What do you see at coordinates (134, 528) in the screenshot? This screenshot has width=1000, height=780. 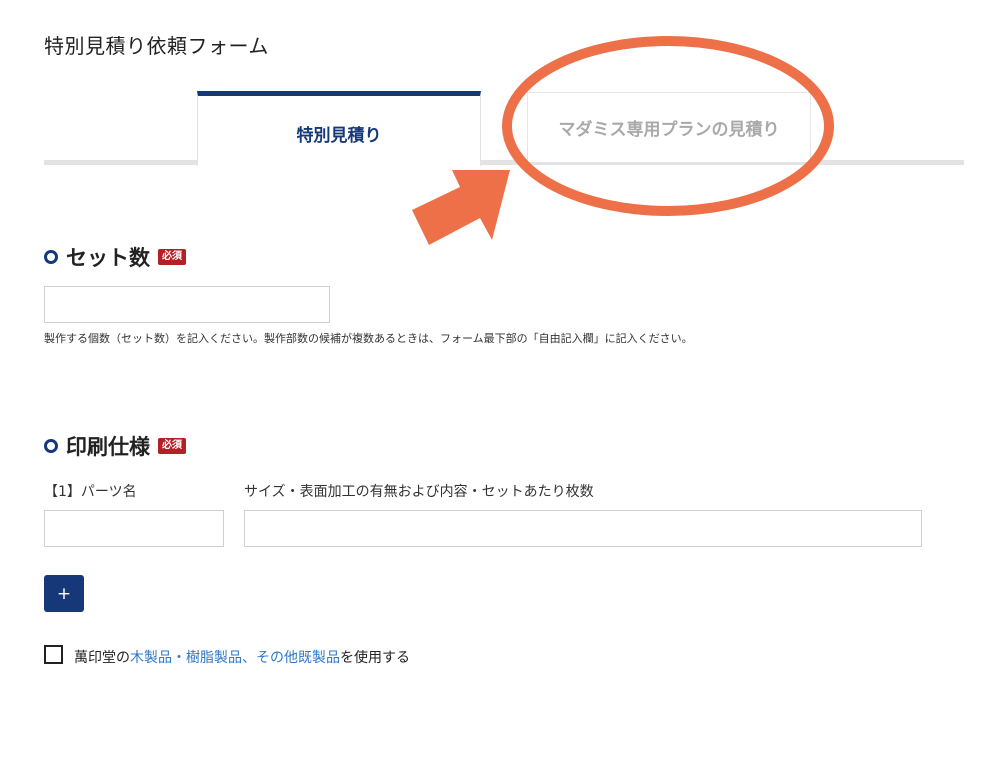 I see `part-name-input` at bounding box center [134, 528].